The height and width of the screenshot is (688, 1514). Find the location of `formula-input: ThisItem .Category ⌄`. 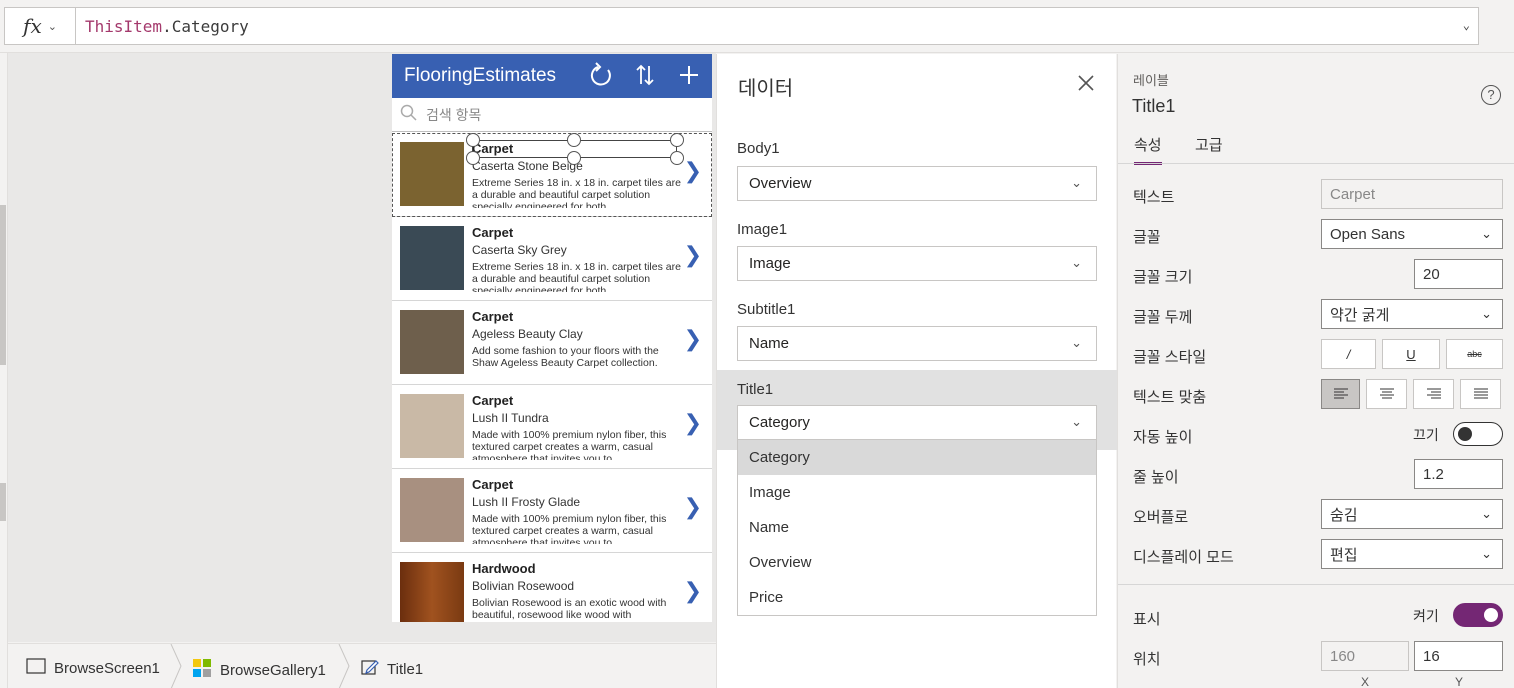

formula-input: ThisItem .Category ⌄ is located at coordinates (777, 26).